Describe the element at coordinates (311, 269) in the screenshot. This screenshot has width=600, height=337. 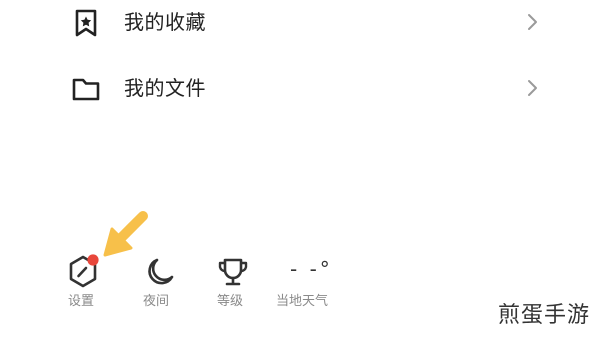
I see `weather-value: - -°` at that location.